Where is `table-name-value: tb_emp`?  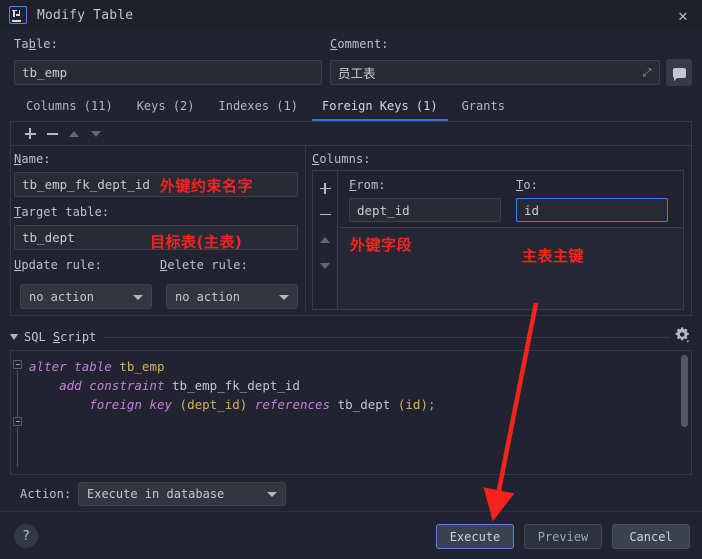
table-name-value: tb_emp is located at coordinates (45, 72).